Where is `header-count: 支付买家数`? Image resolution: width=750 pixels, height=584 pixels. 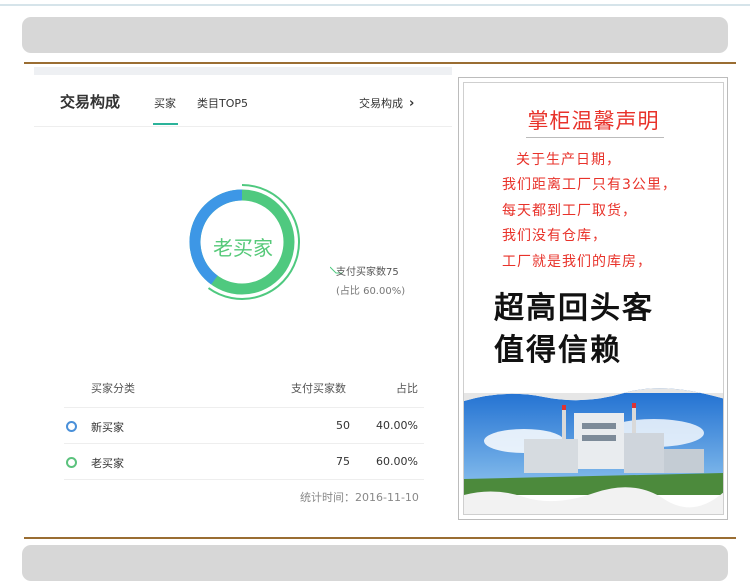
header-count: 支付买家数 is located at coordinates (318, 388).